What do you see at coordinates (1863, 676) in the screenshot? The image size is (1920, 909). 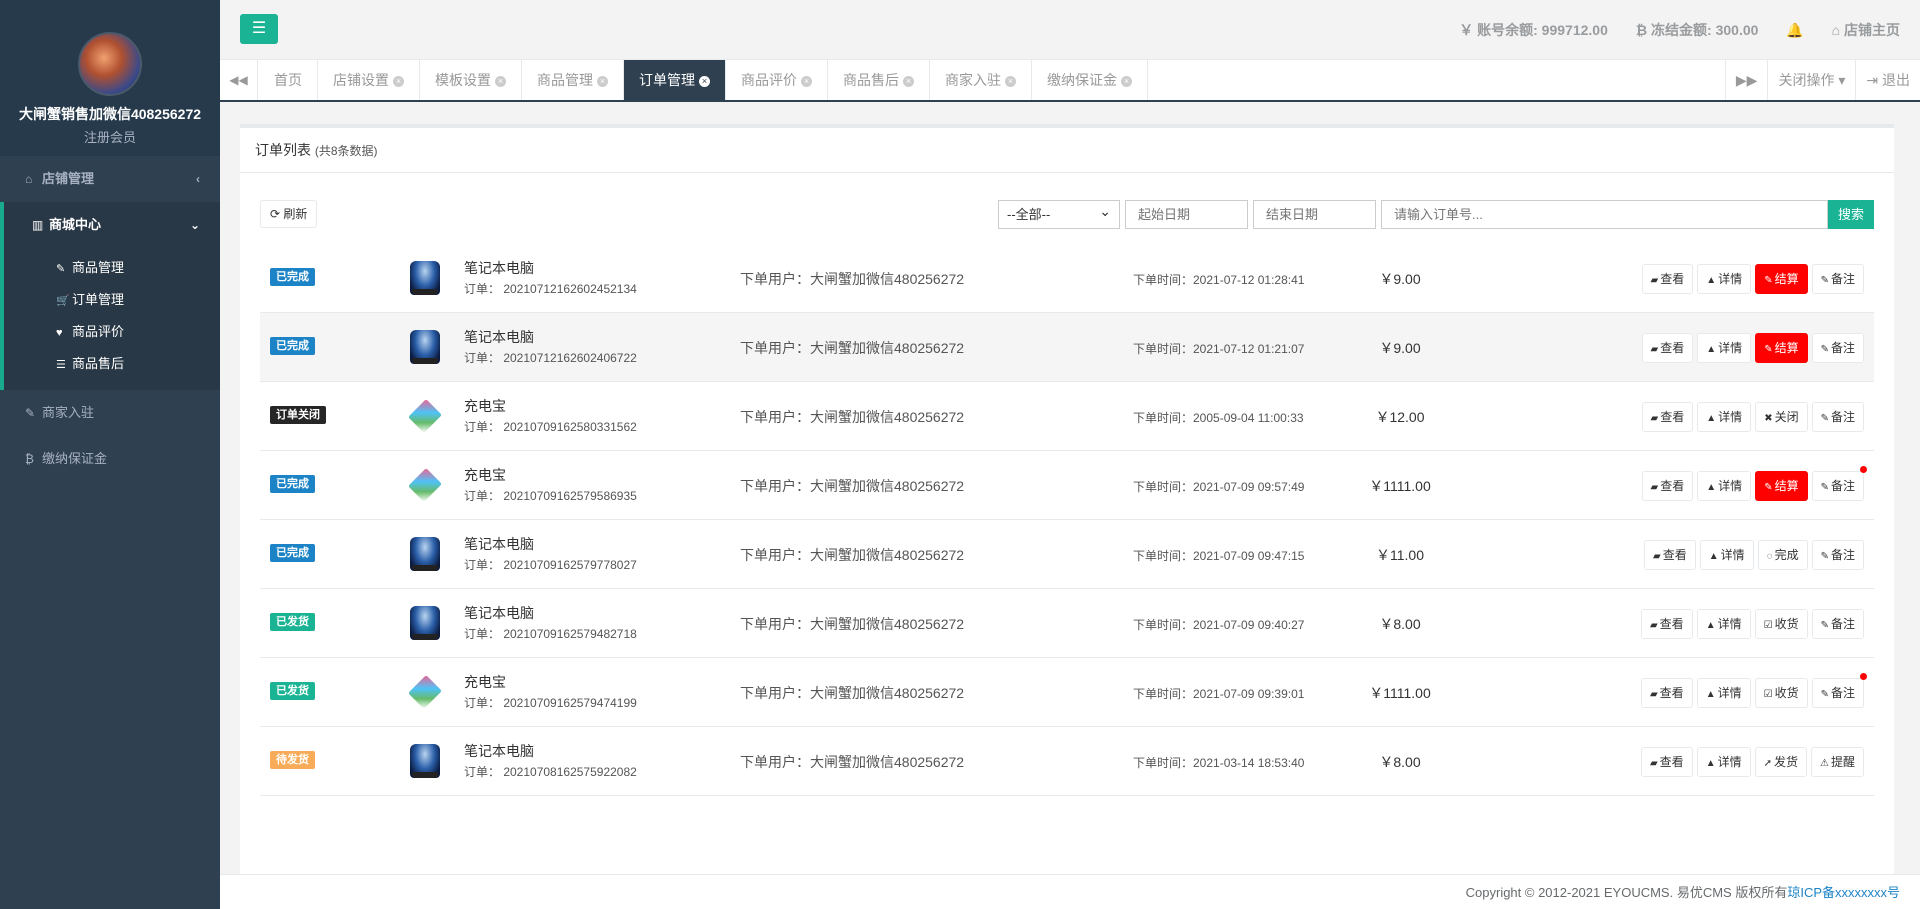 I see `notification-dot` at bounding box center [1863, 676].